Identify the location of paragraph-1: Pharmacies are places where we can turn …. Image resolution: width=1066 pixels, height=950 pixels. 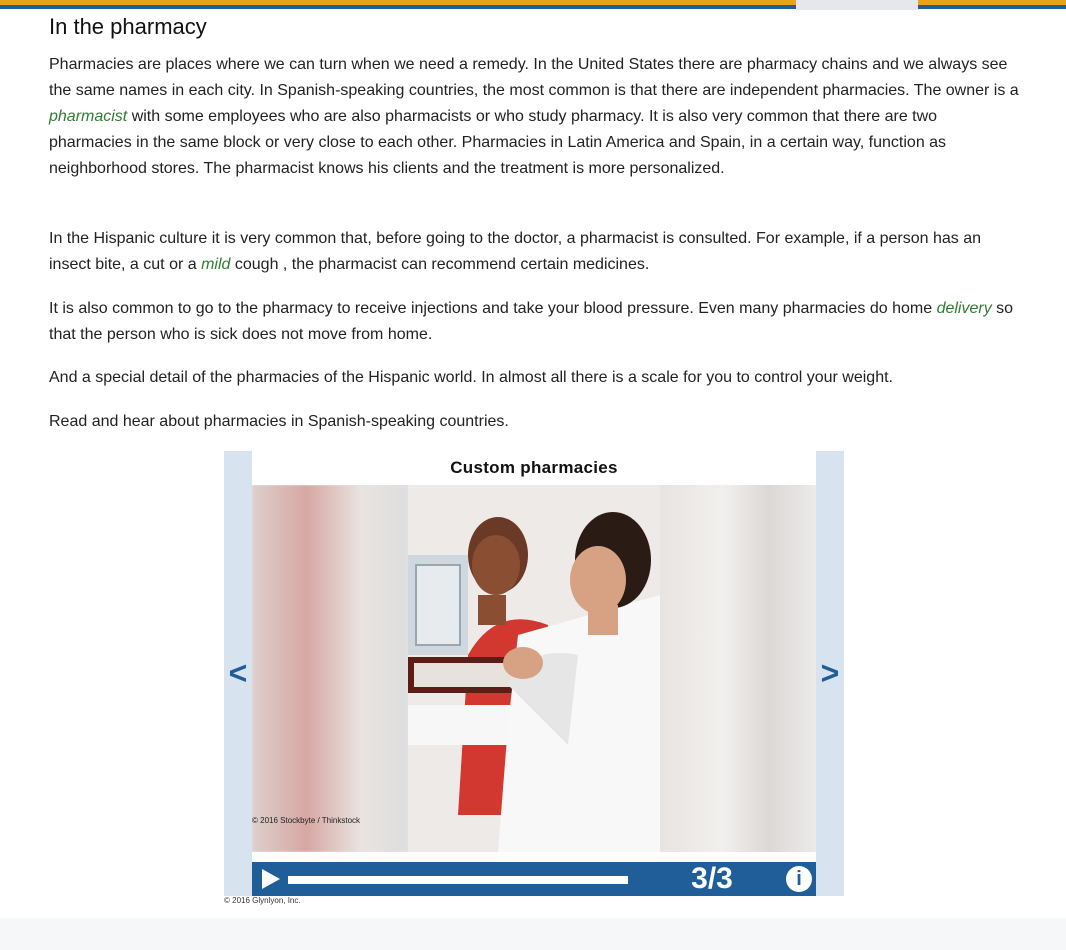
(534, 117).